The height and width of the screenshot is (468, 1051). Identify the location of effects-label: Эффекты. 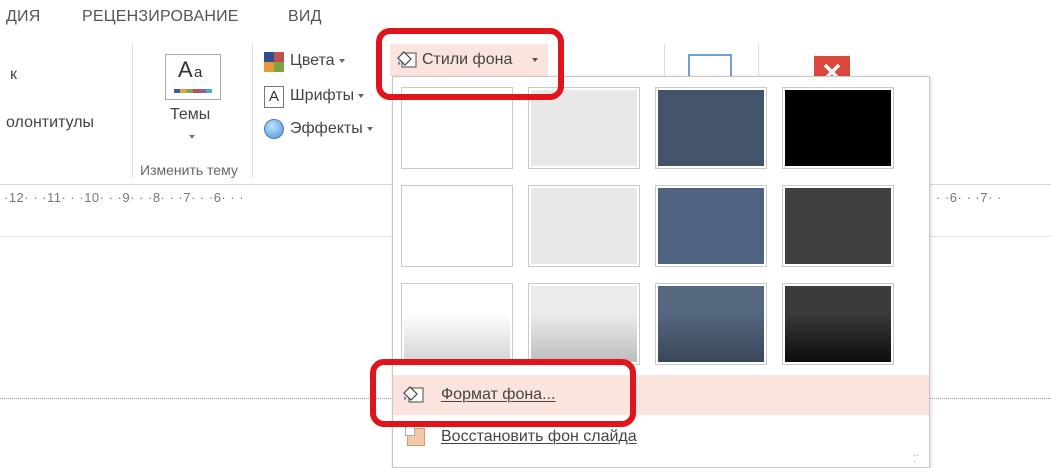
(326, 128).